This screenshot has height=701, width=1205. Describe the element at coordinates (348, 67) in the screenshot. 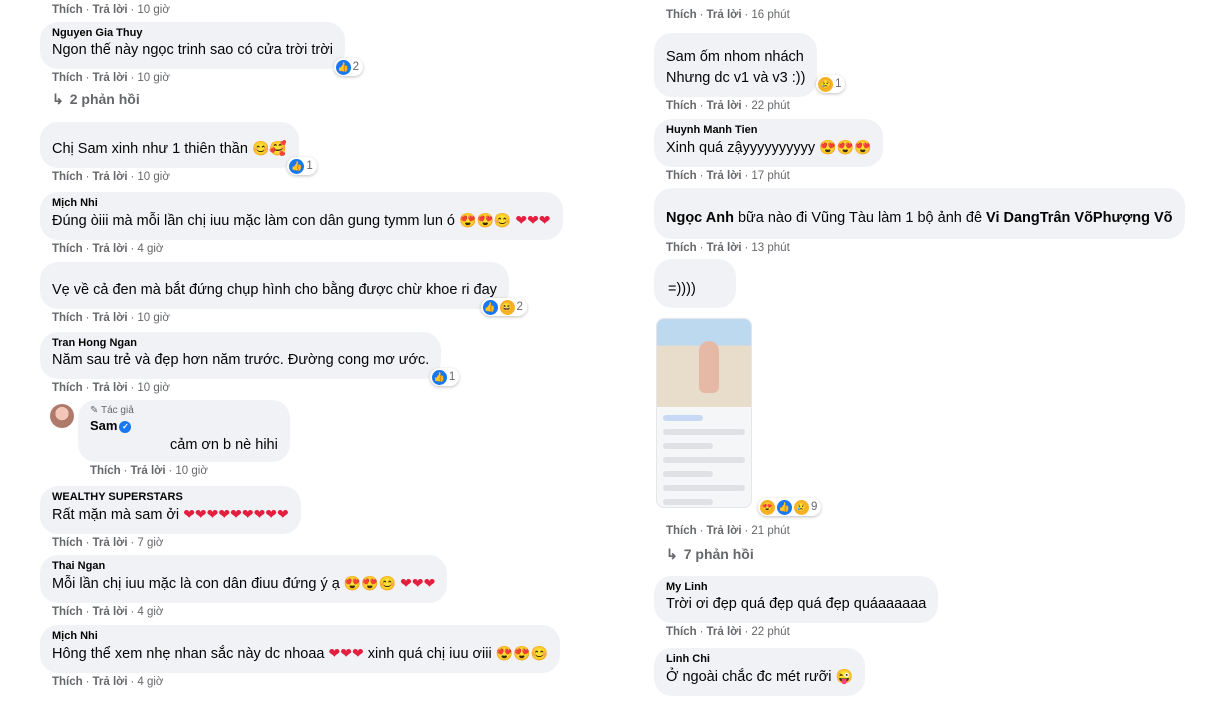

I see `reaction-summary: 👍 2` at that location.